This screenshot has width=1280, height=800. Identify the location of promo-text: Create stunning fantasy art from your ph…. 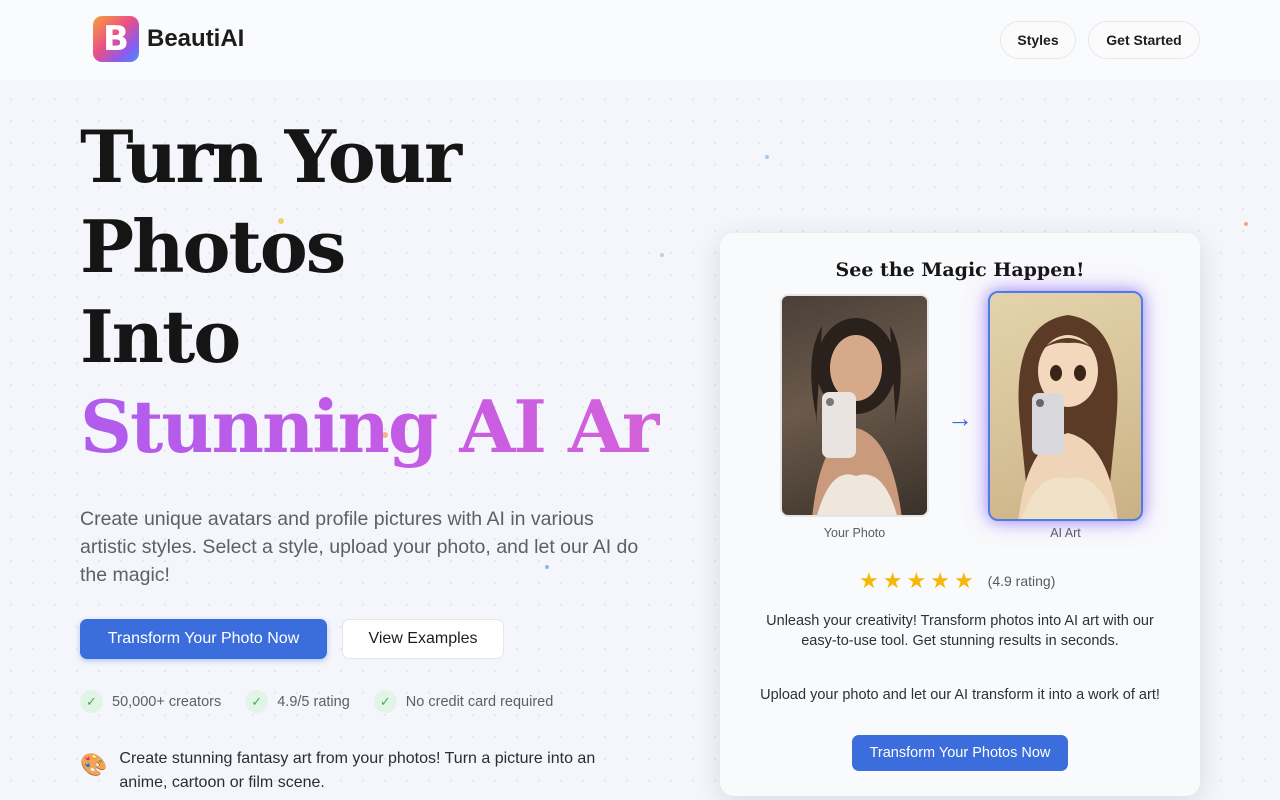
(357, 770).